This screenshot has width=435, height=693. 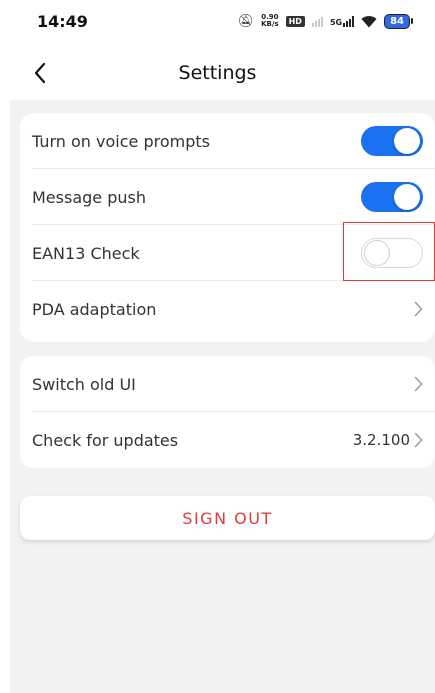 I want to click on sign-out-label: SIGN OUT, so click(x=227, y=518).